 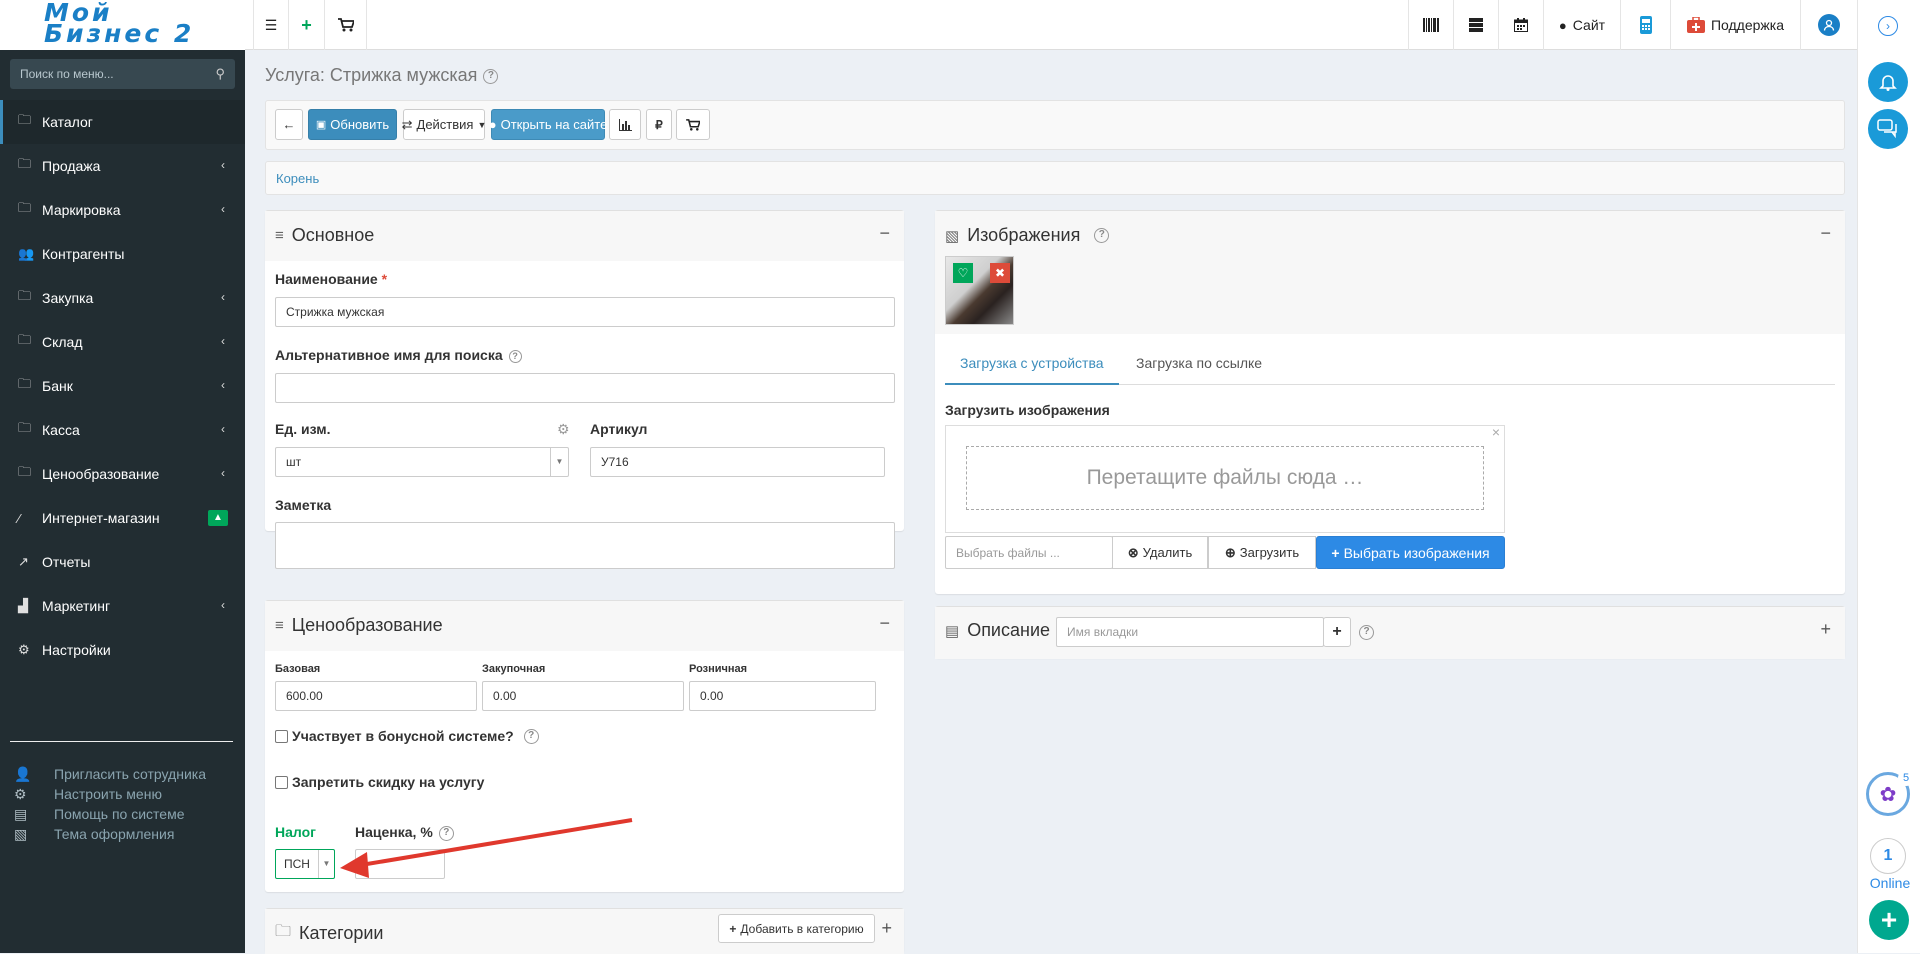 What do you see at coordinates (122, 254) in the screenshot?
I see `sidebar-item-contractors: 👥 Контрагенты` at bounding box center [122, 254].